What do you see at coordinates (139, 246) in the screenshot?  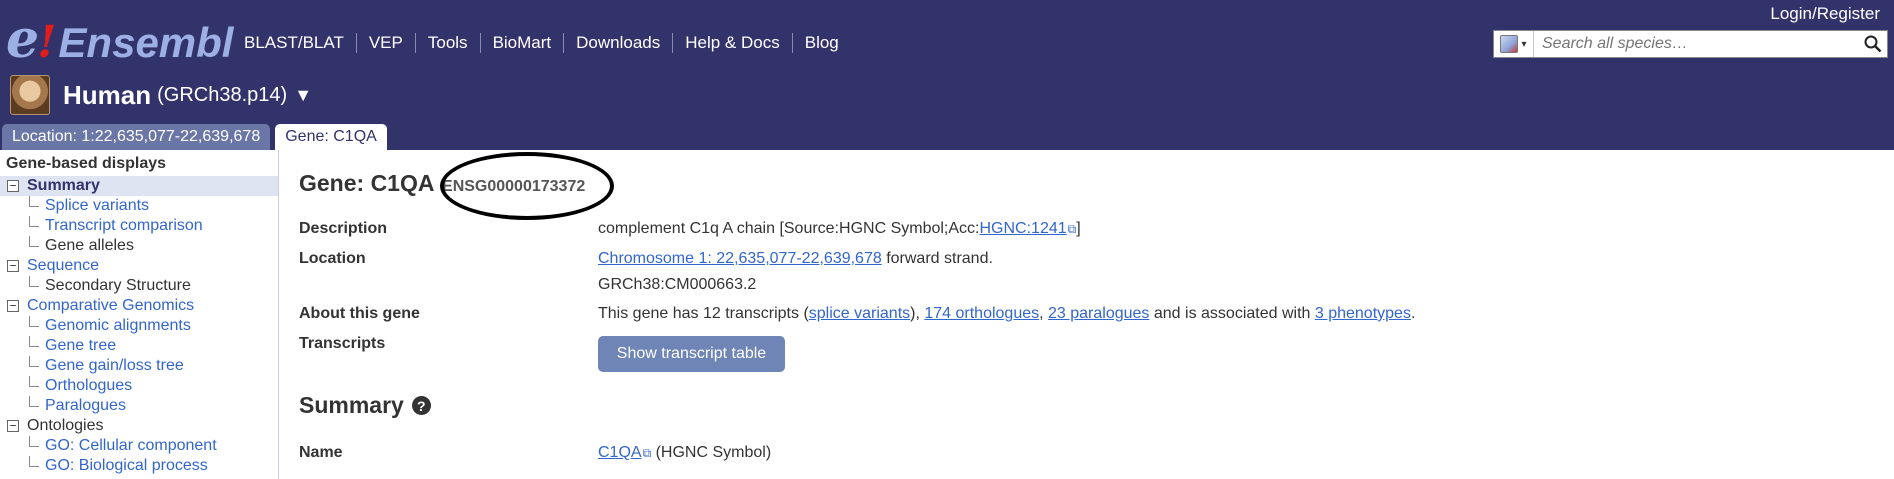 I see `sidebar-item-gene-alleles: Gene alleles` at bounding box center [139, 246].